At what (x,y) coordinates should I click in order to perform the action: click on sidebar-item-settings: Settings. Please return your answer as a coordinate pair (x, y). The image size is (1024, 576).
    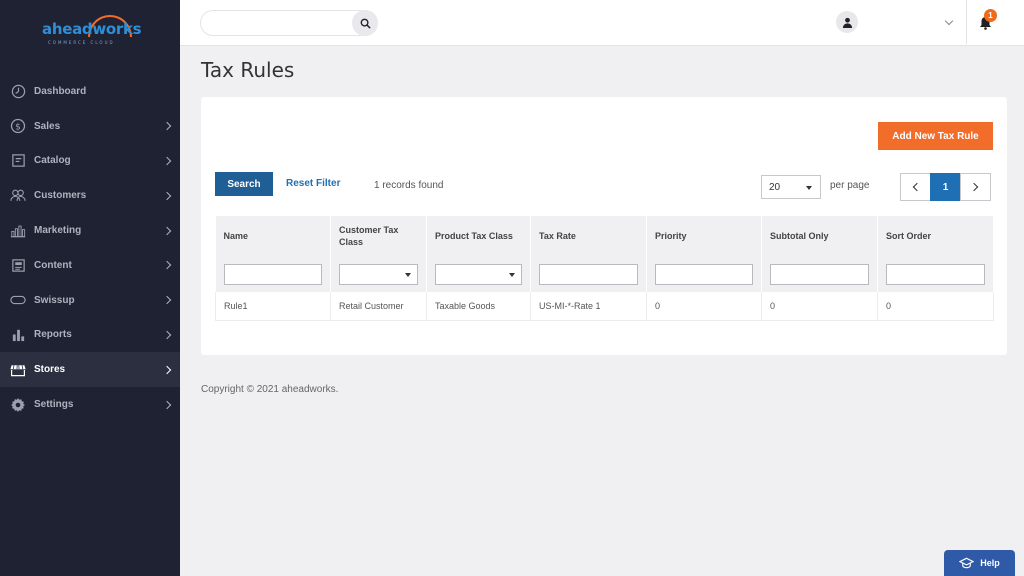
    Looking at the image, I should click on (90, 404).